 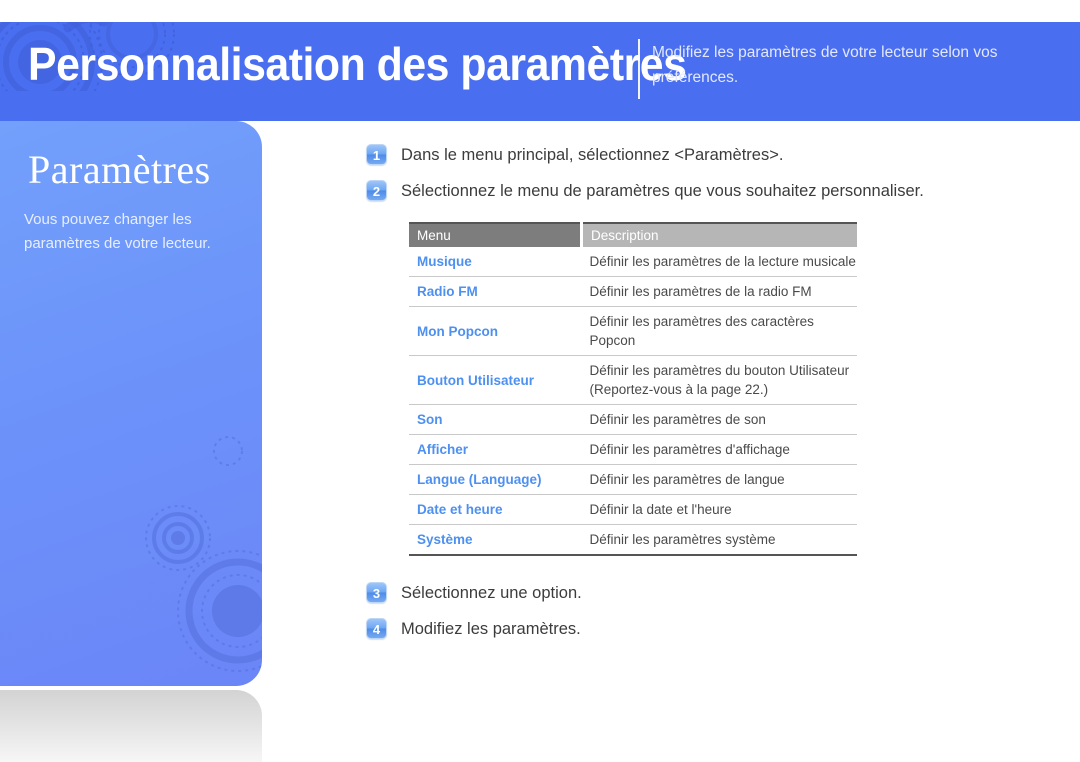 What do you see at coordinates (639, 69) in the screenshot?
I see `header-divider` at bounding box center [639, 69].